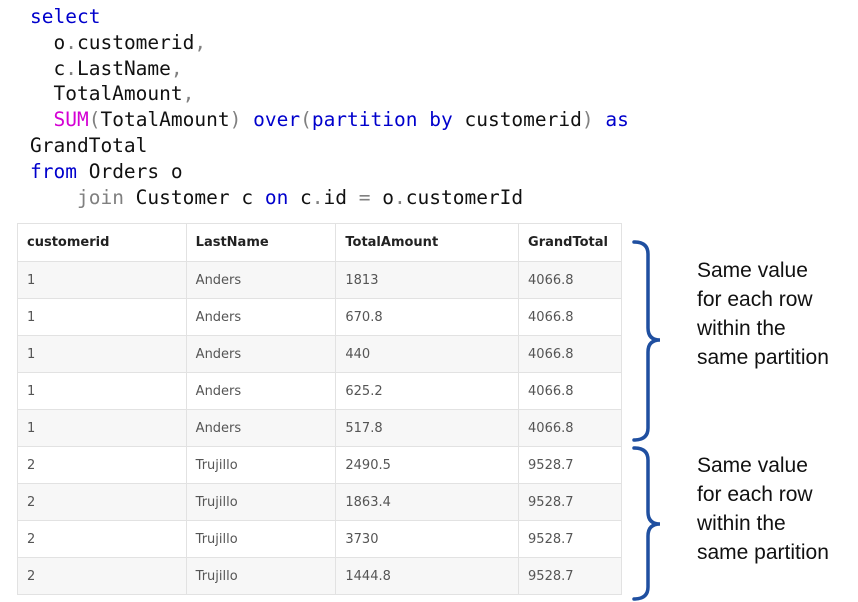 Image resolution: width=858 pixels, height=602 pixels. I want to click on code-token: LastName, so click(123, 68).